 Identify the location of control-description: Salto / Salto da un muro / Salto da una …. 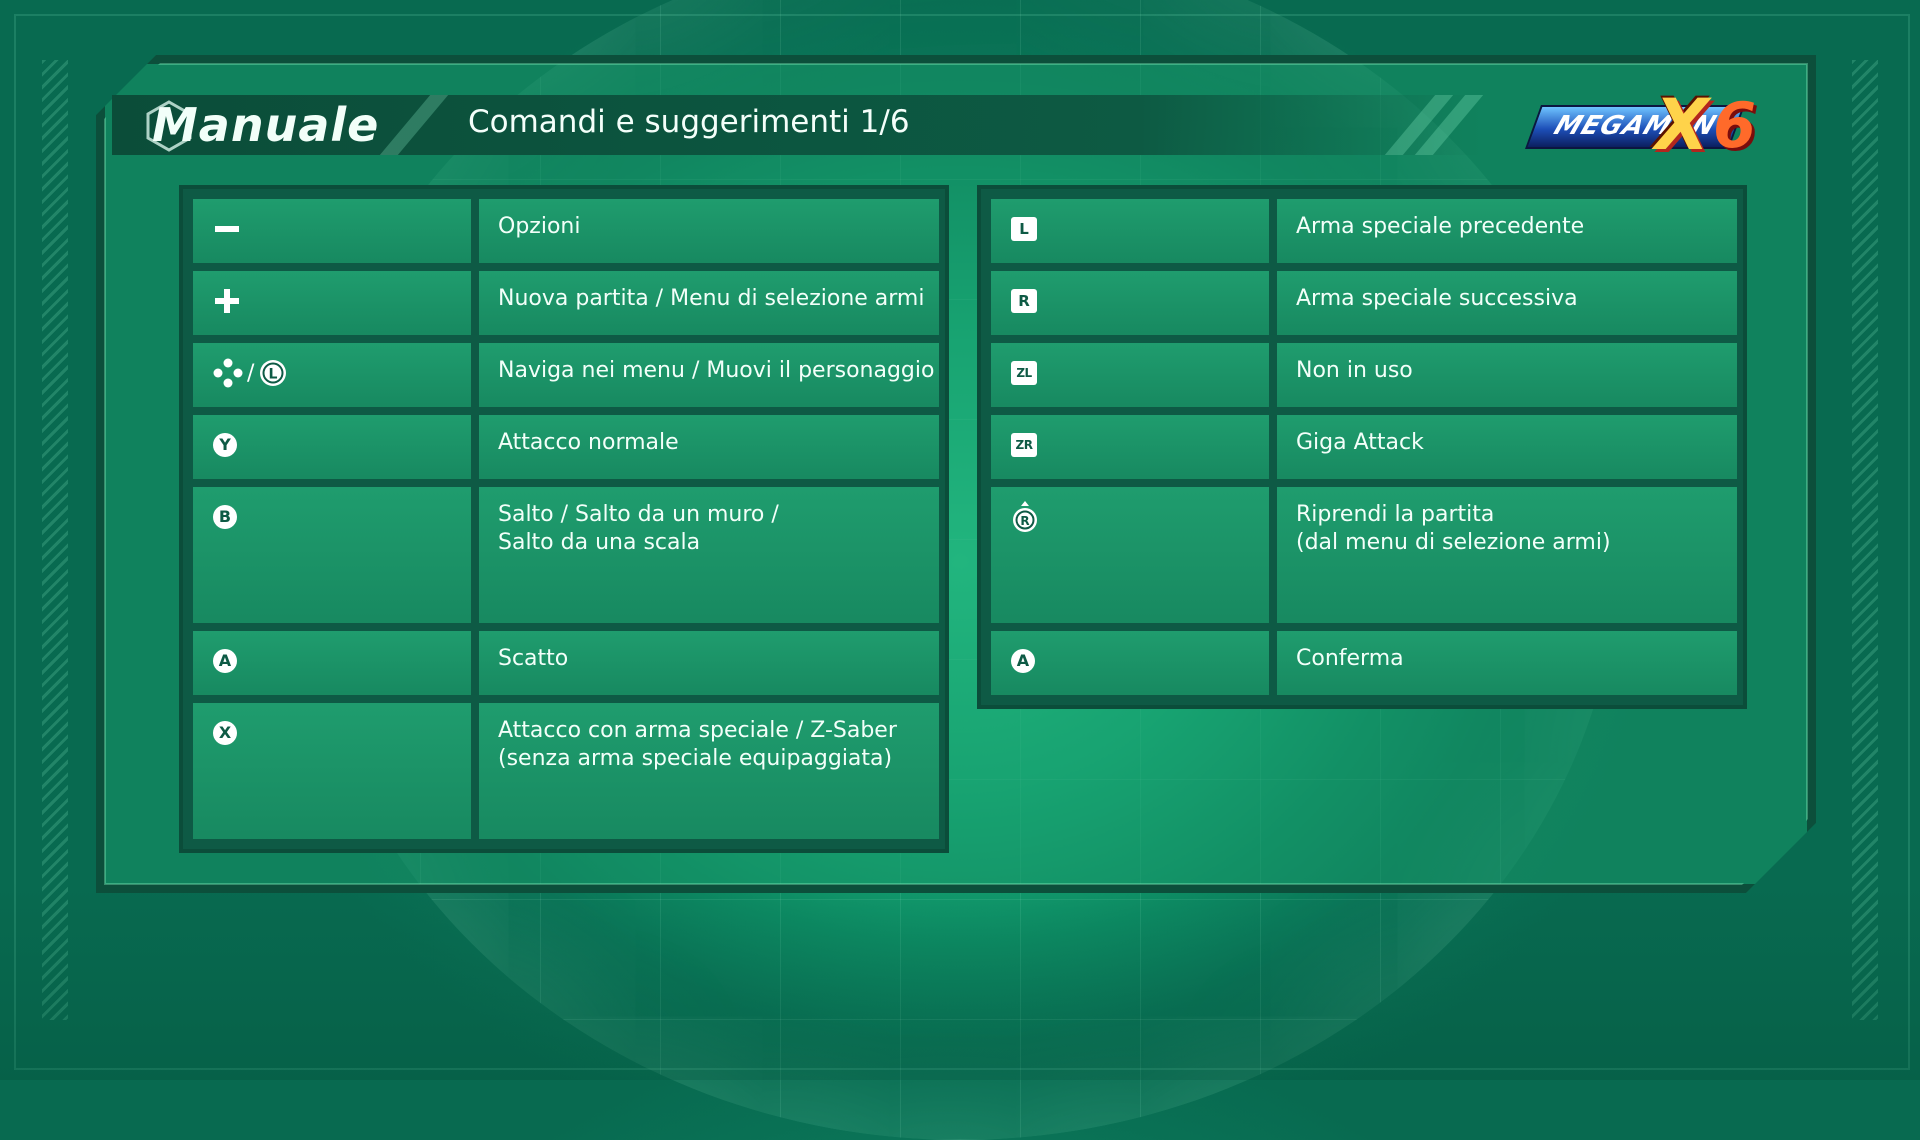
(638, 528).